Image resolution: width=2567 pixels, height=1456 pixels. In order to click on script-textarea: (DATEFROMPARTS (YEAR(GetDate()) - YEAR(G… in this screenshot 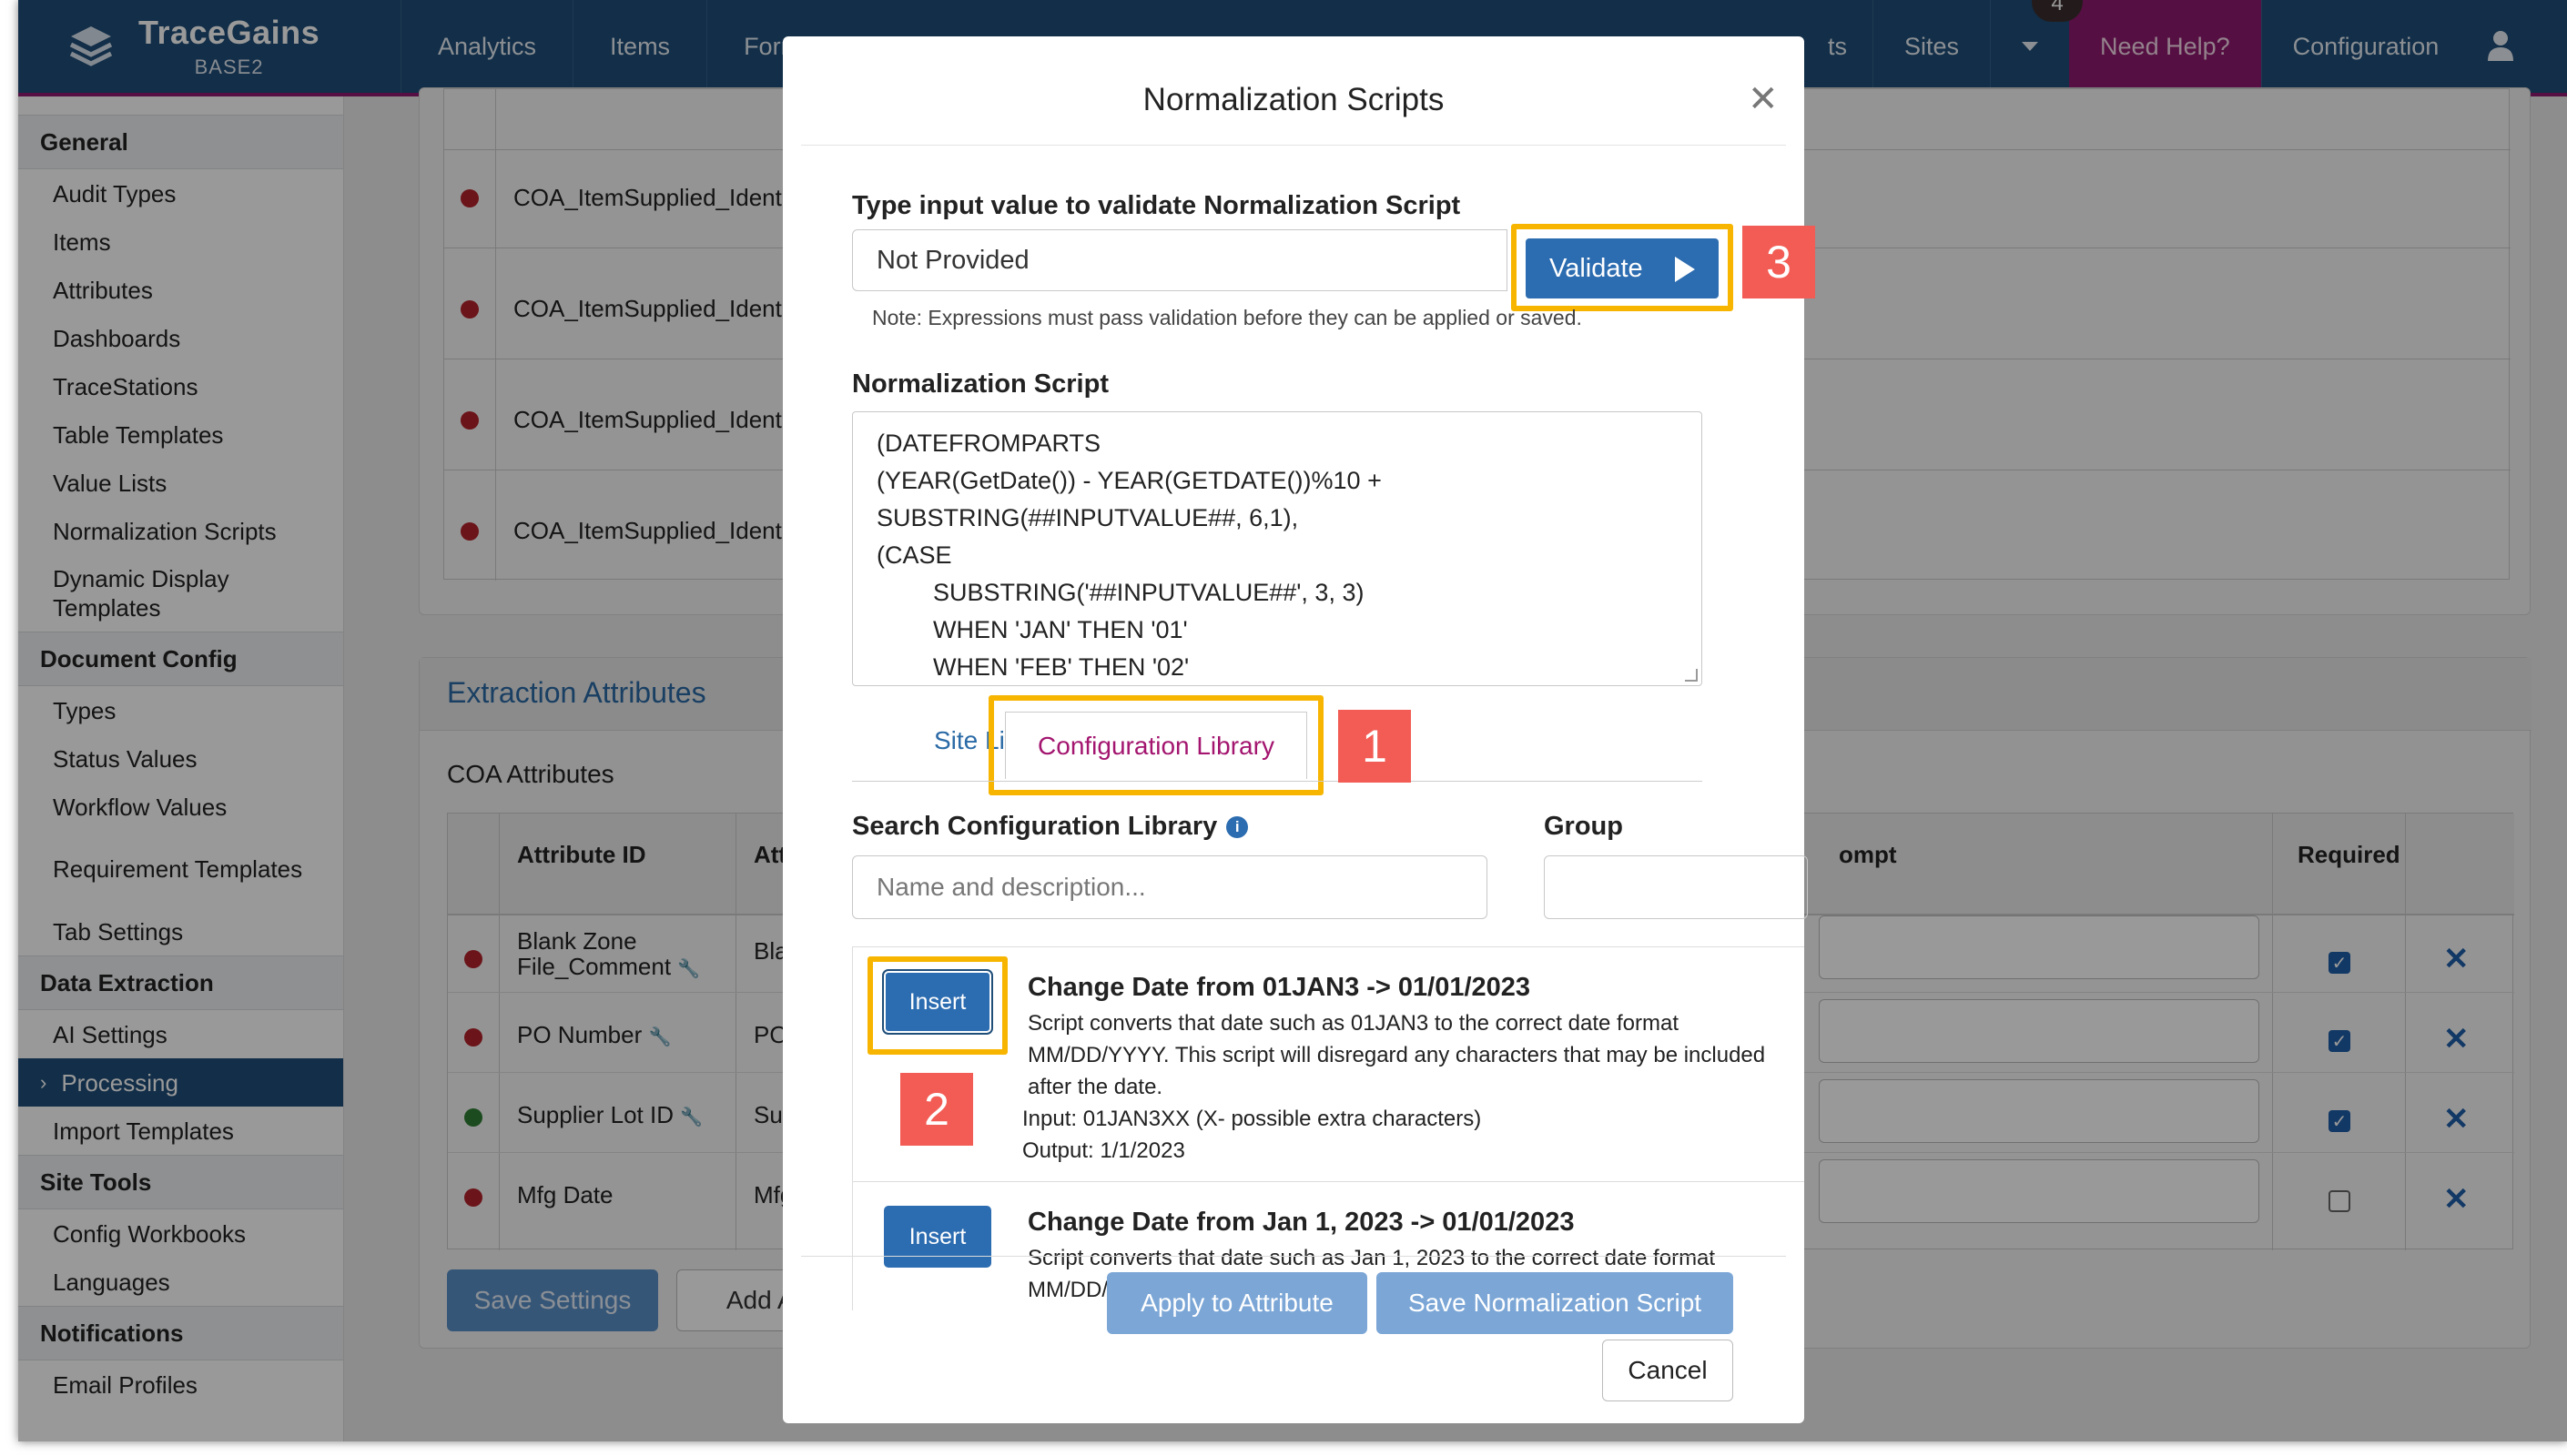, I will do `click(1277, 548)`.